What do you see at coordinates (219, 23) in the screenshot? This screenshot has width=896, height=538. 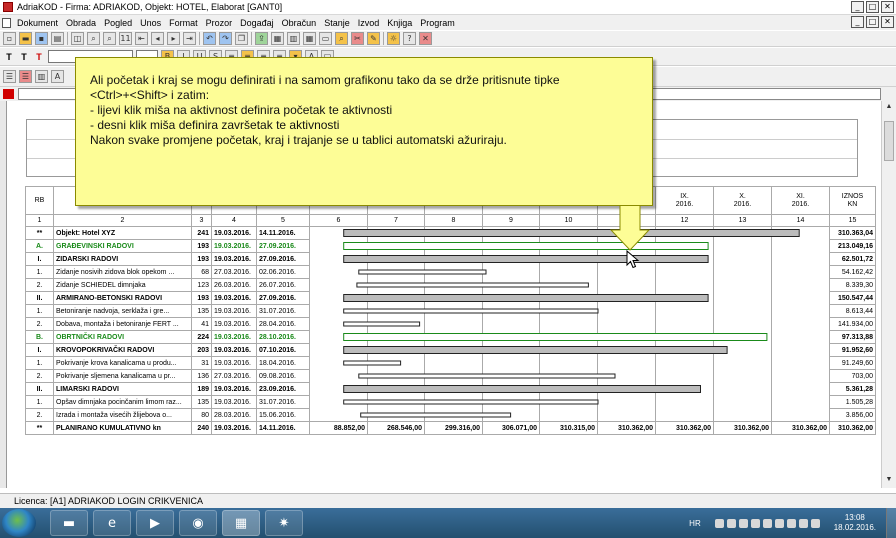 I see `menu-prozor: Prozor` at bounding box center [219, 23].